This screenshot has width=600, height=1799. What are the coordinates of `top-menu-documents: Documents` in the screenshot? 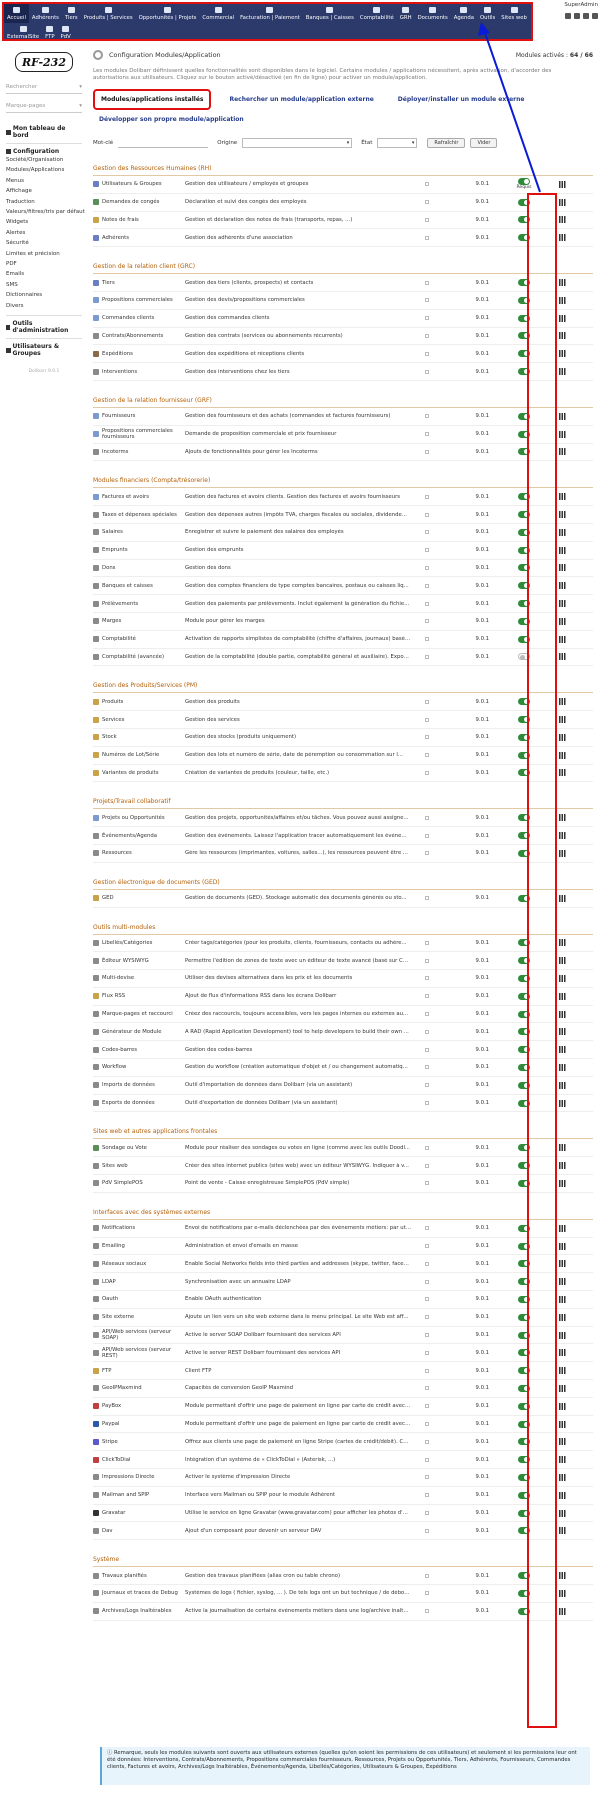 It's located at (433, 13).